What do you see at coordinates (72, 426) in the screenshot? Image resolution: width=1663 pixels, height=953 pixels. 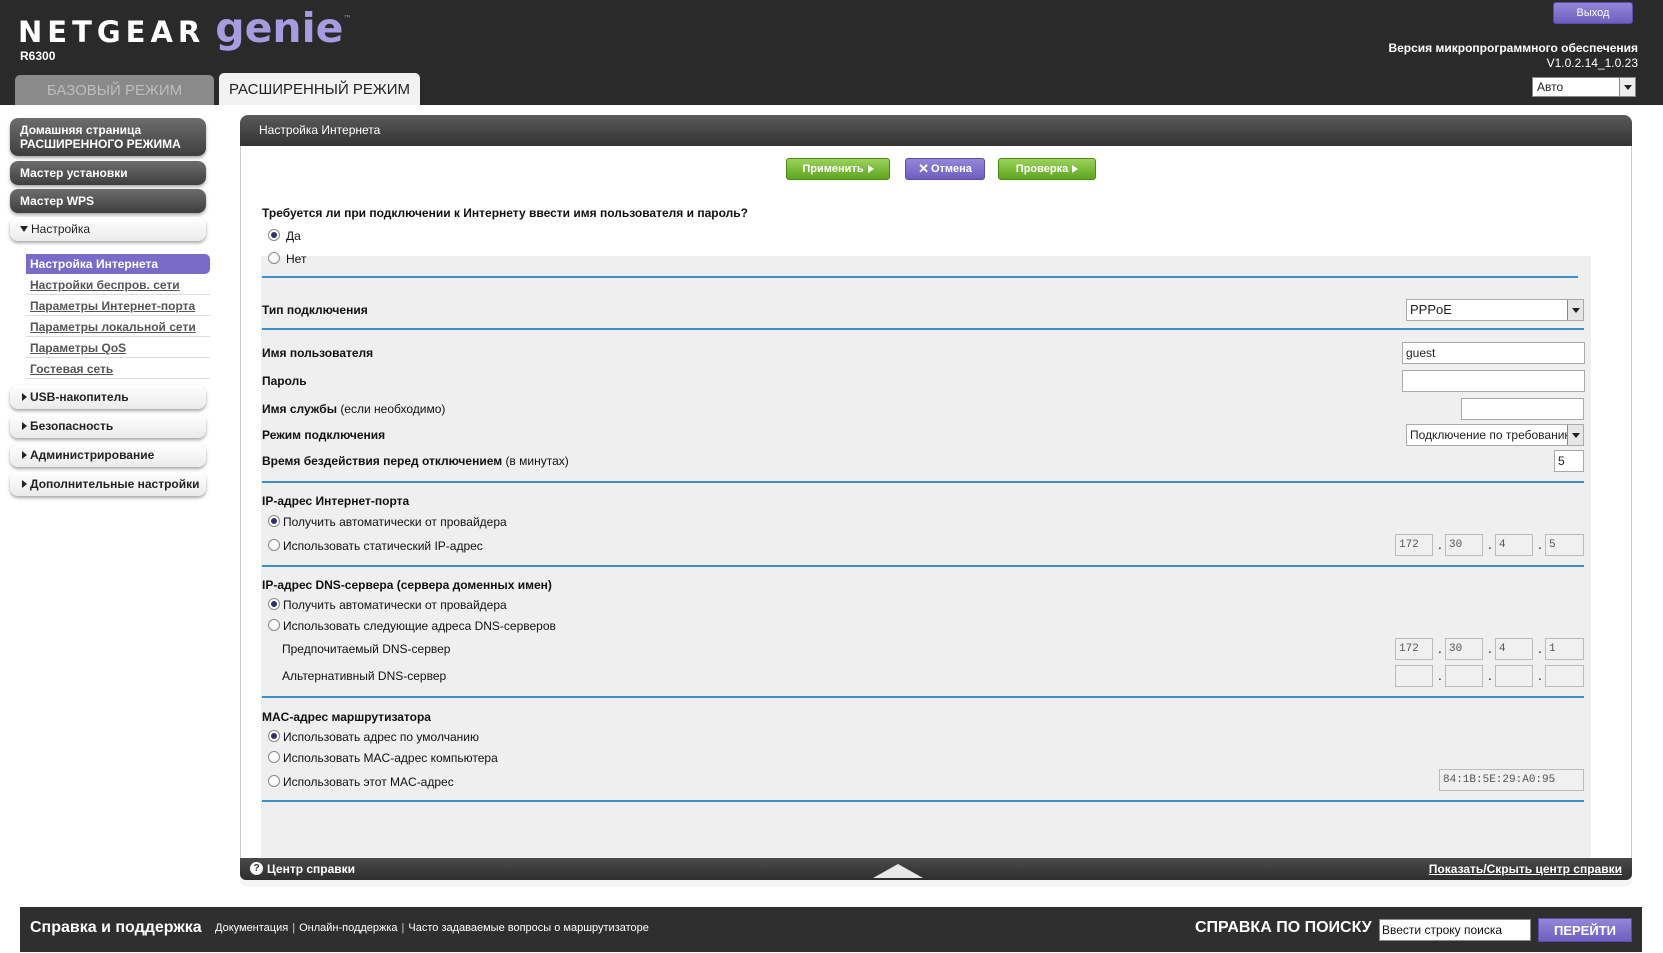 I see `sidebar-security-label: Безопасность` at bounding box center [72, 426].